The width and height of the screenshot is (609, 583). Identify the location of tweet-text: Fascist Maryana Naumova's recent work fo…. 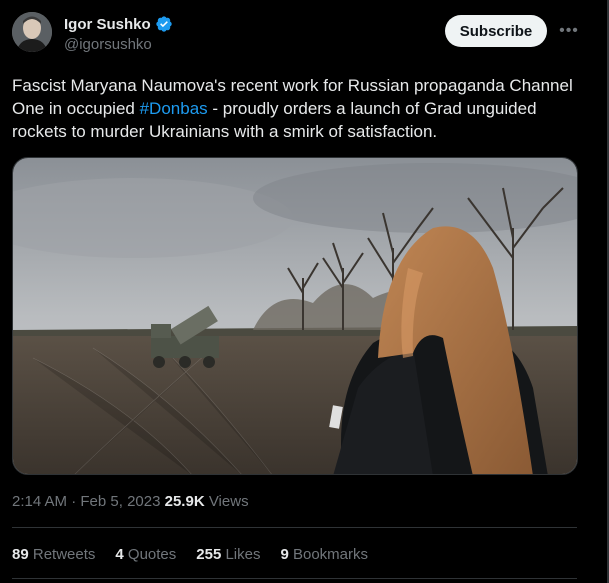
(294, 108).